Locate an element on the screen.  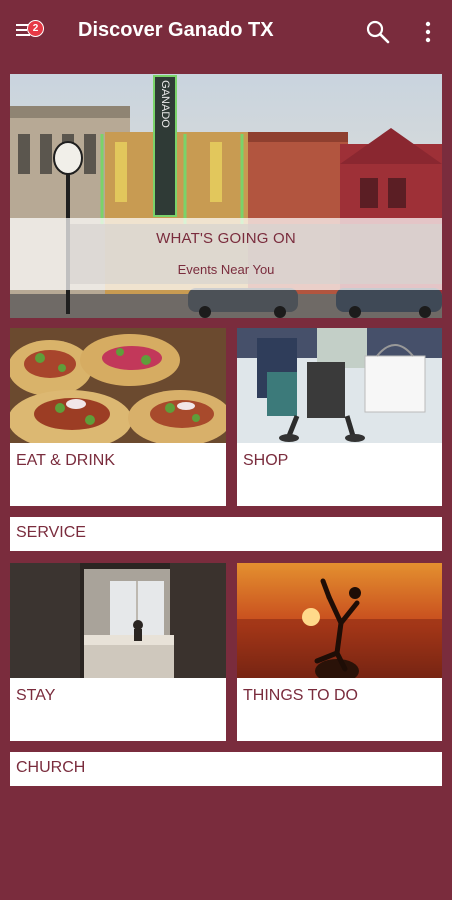
shopping-bags-image is located at coordinates (339, 385).